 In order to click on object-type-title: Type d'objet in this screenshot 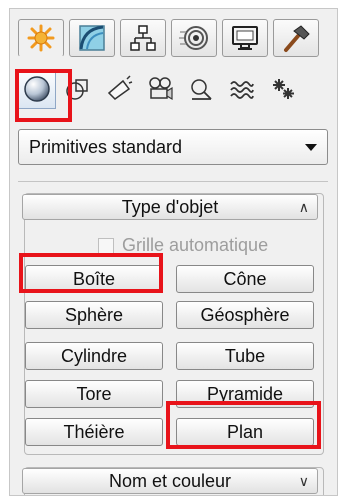, I will do `click(170, 206)`.